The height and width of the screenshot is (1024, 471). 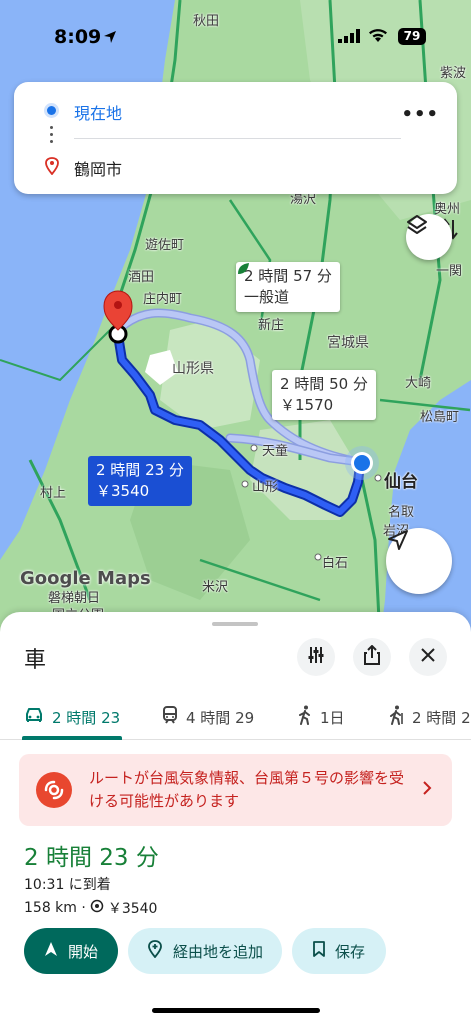 I want to click on car-icon, so click(x=34, y=717).